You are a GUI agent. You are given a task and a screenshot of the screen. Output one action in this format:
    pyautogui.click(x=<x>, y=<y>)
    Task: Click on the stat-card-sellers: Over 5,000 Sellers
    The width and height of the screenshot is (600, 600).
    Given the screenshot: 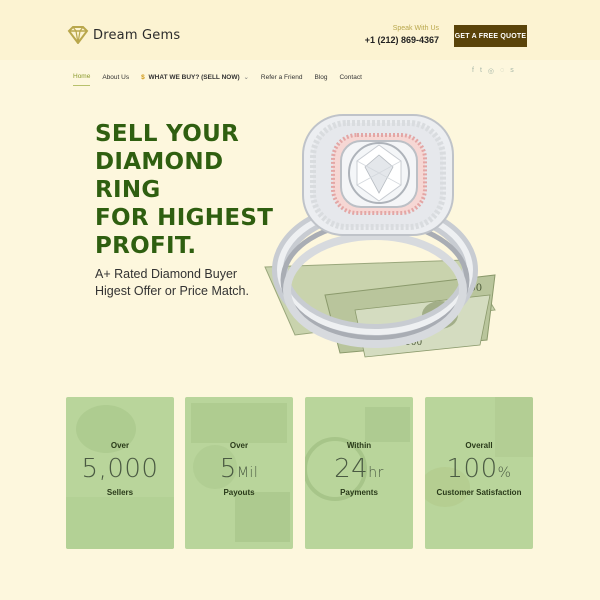 What is the action you would take?
    pyautogui.click(x=120, y=473)
    